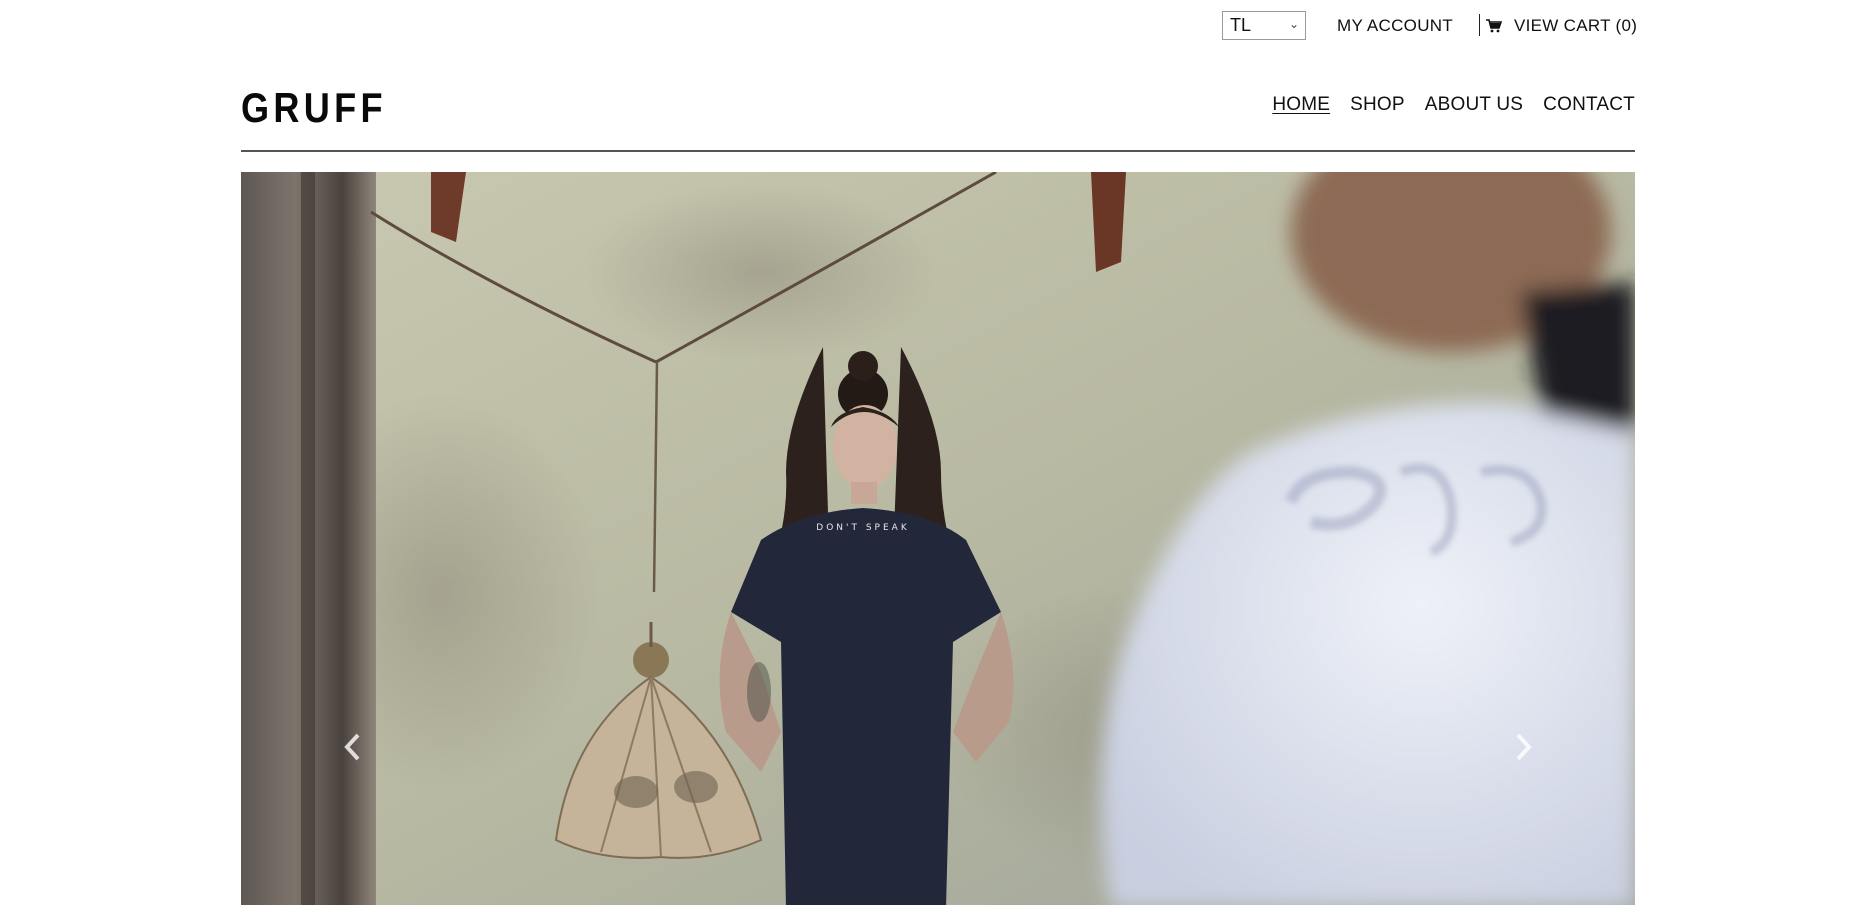  What do you see at coordinates (1293, 24) in the screenshot?
I see `chevron-down-icon: ⌄` at bounding box center [1293, 24].